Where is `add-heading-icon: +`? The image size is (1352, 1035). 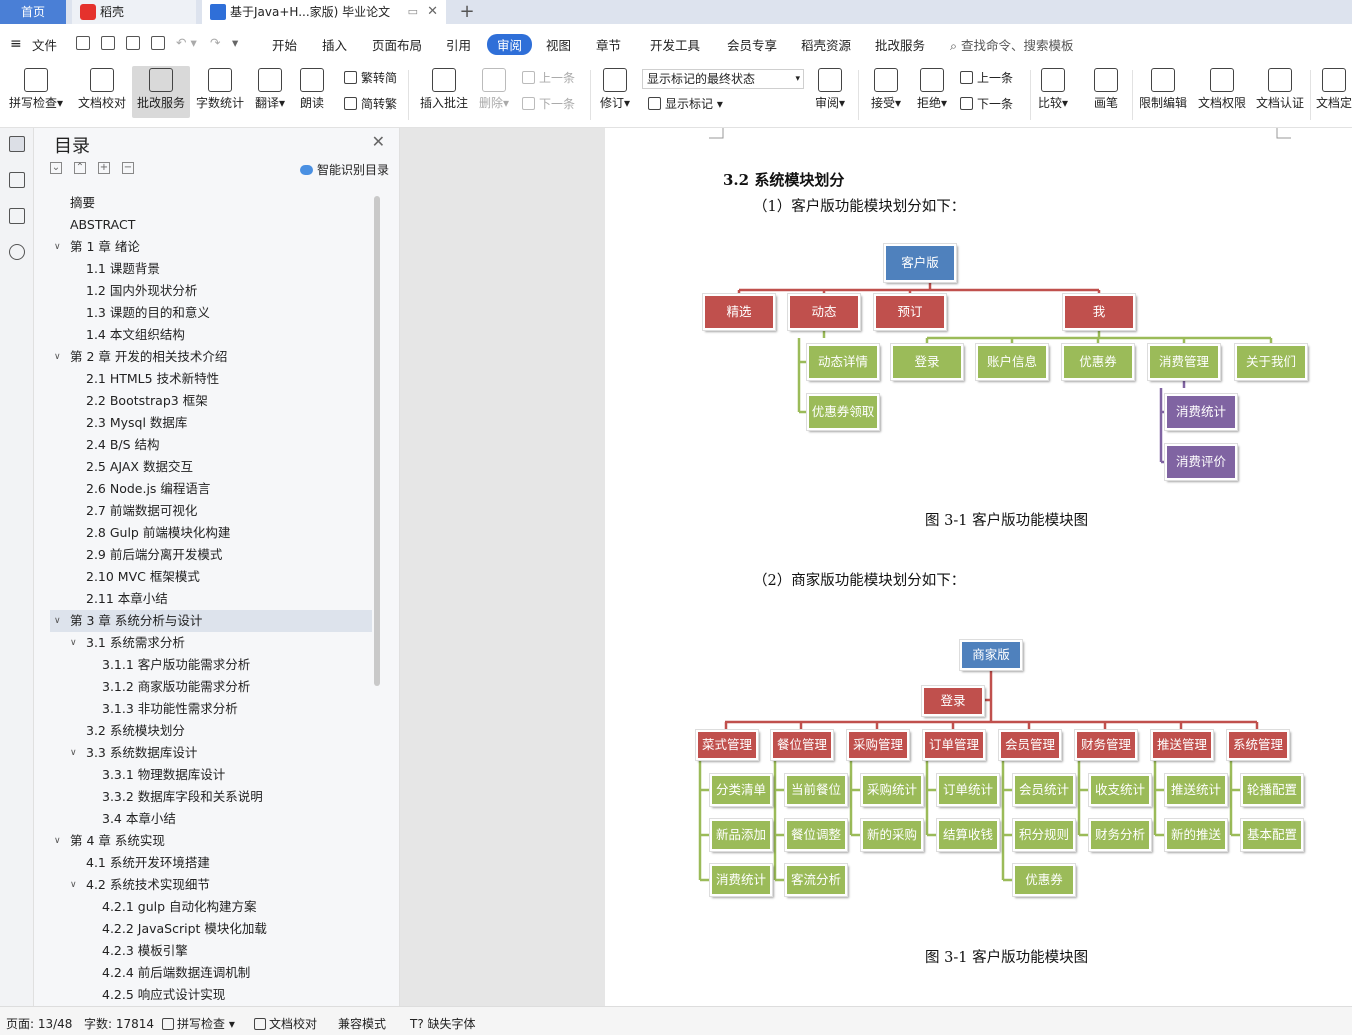 add-heading-icon: + is located at coordinates (104, 168).